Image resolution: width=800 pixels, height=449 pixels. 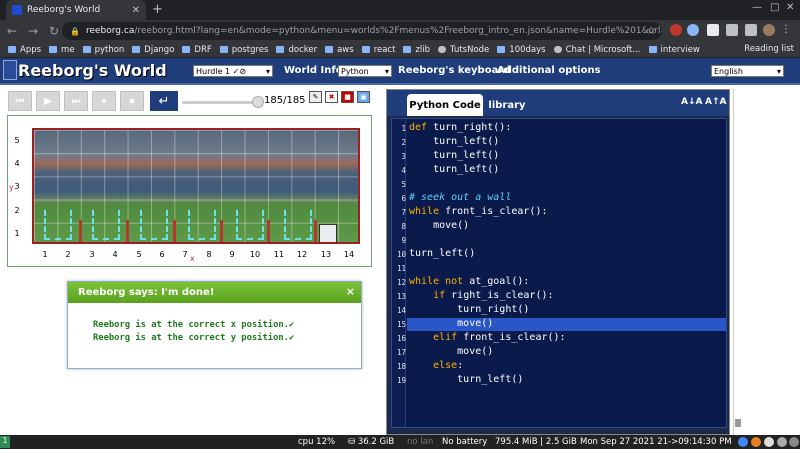 What do you see at coordinates (751, 30) in the screenshot?
I see `media-icon` at bounding box center [751, 30].